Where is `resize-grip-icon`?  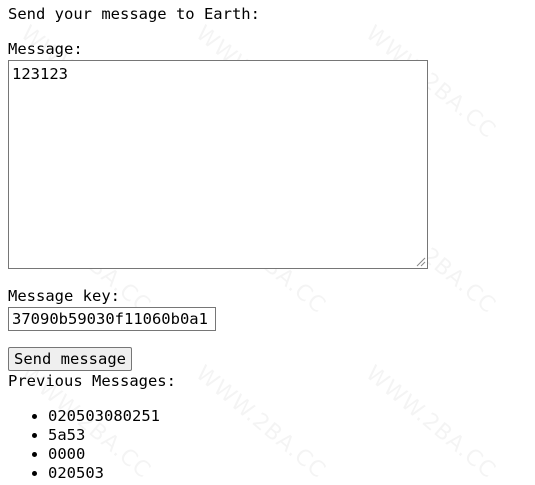
resize-grip-icon is located at coordinates (420, 261).